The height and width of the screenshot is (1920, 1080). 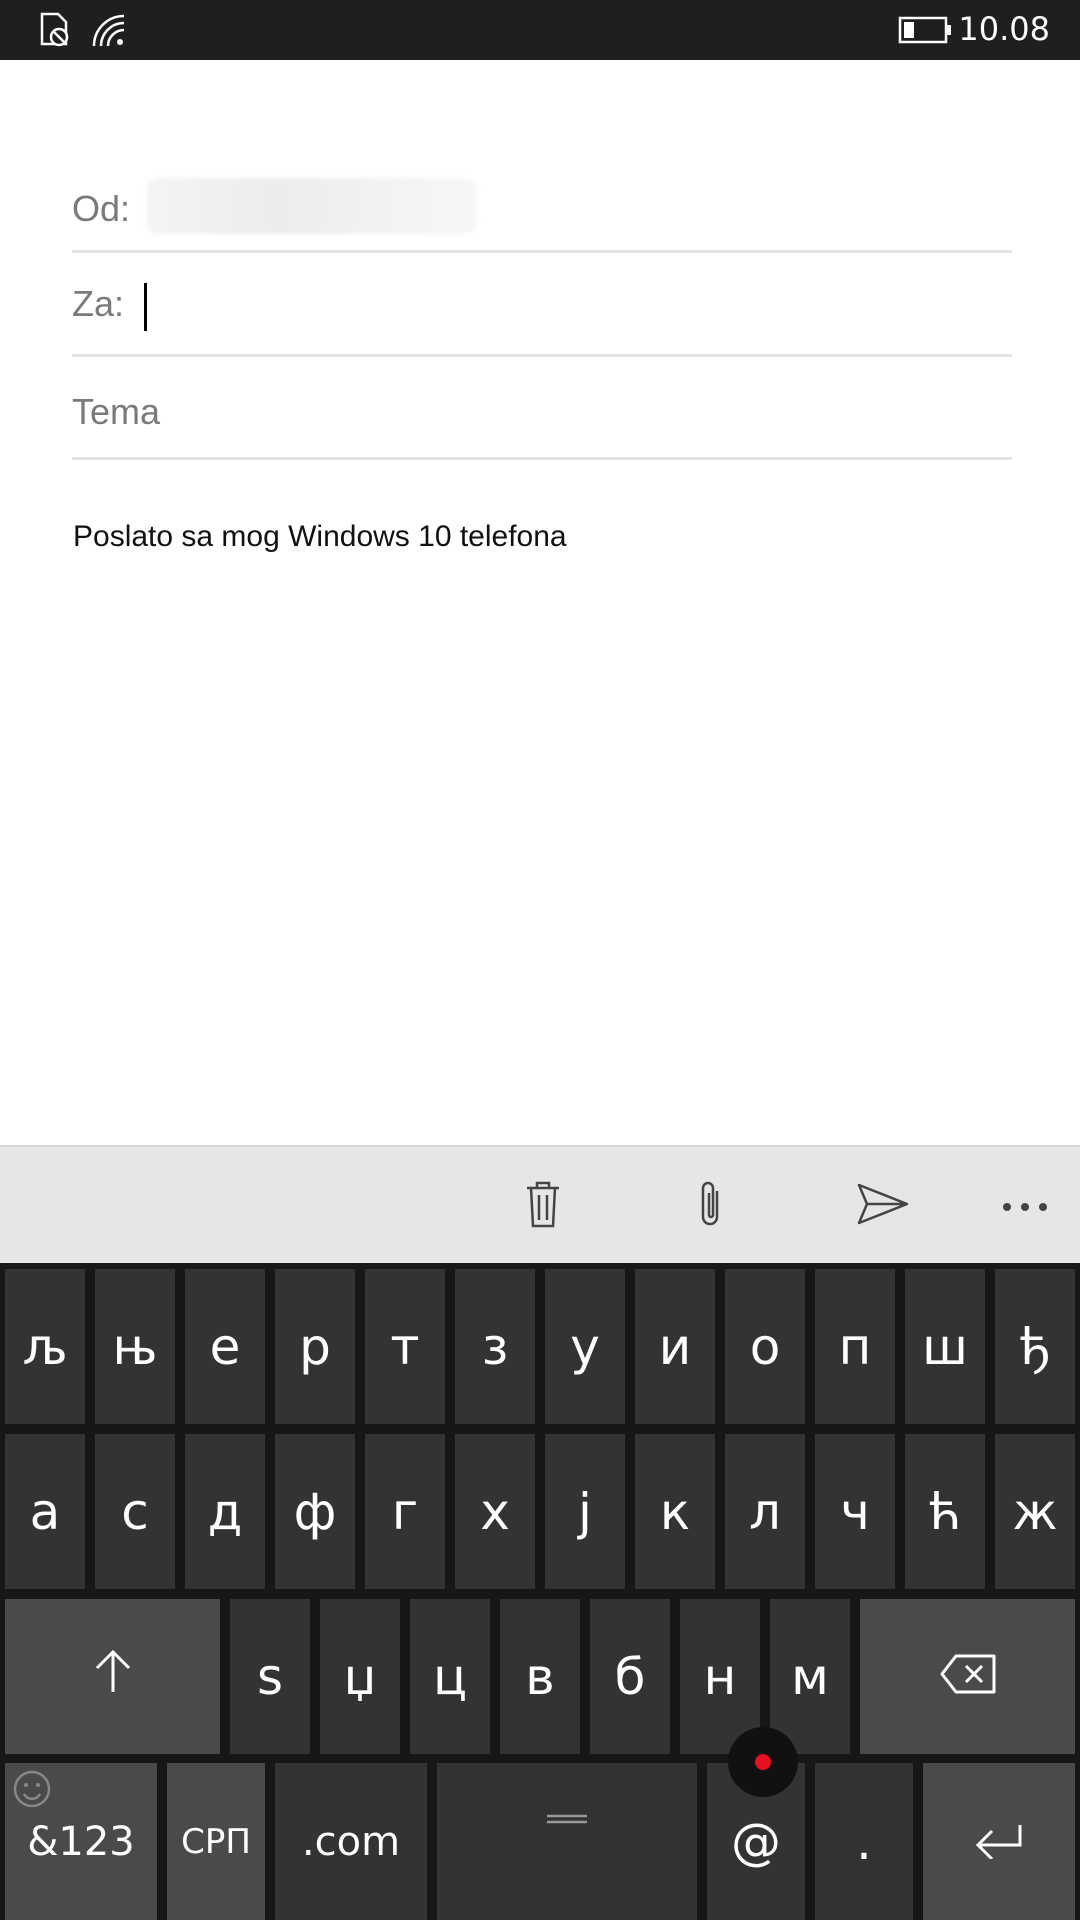 I want to click on at-label: @, so click(x=756, y=1841).